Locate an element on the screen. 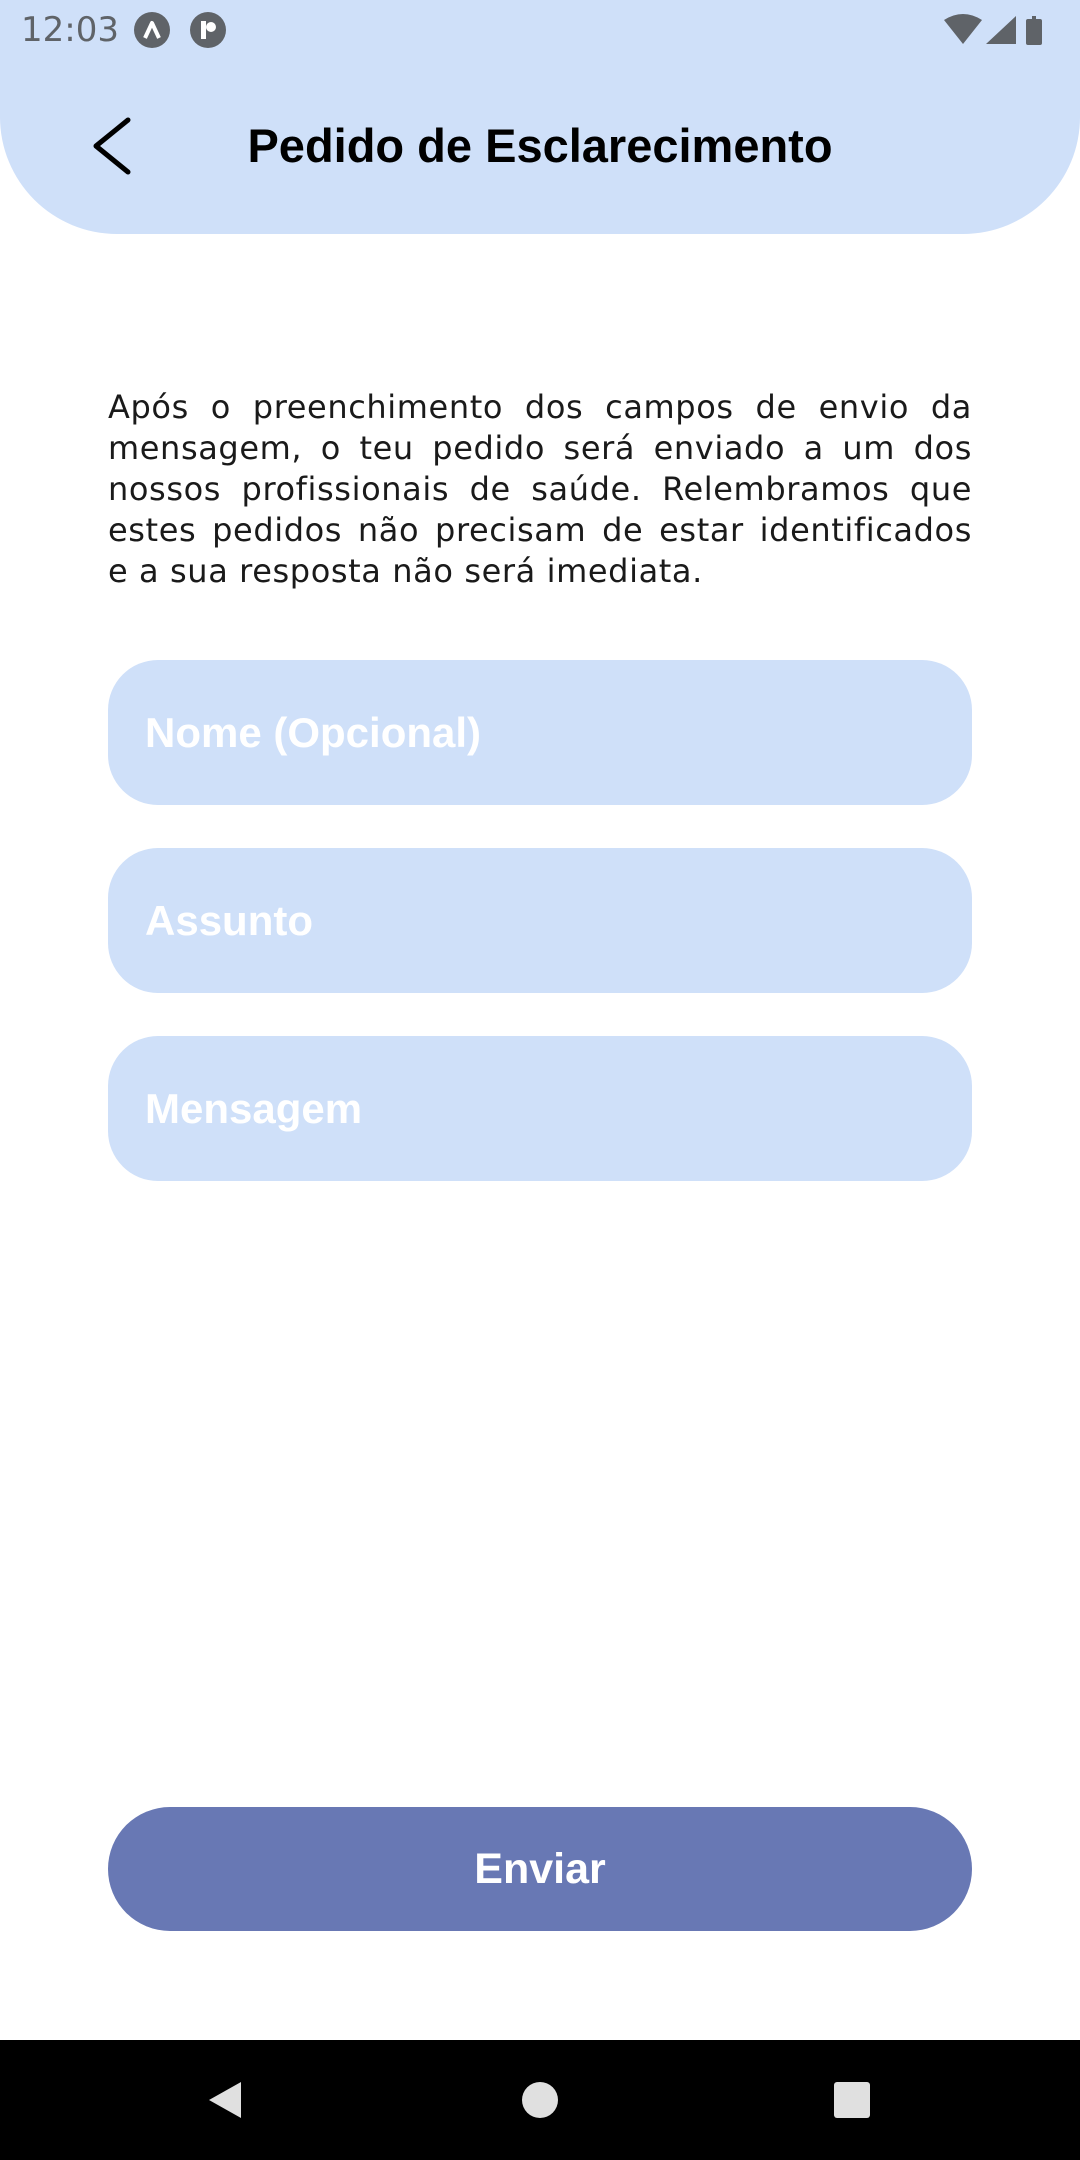 The image size is (1080, 2160). wifi-icon is located at coordinates (963, 29).